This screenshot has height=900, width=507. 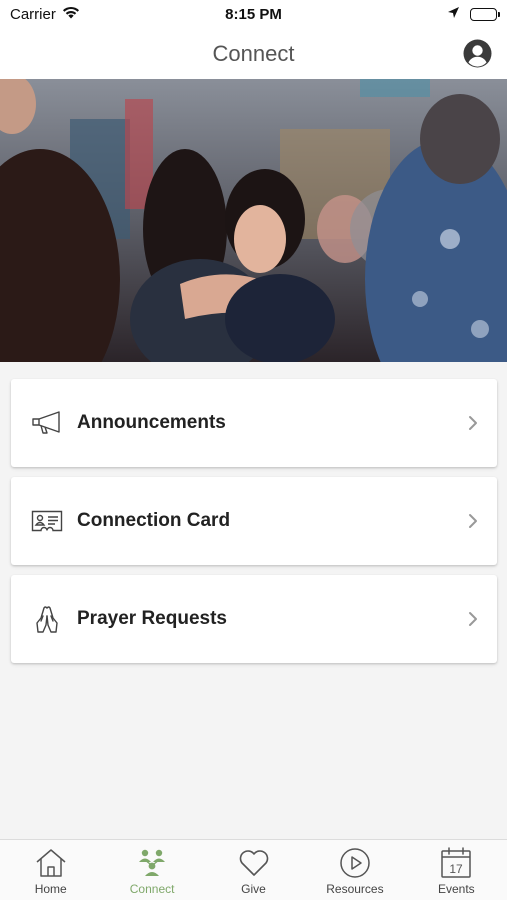 I want to click on tab-resources-label: Resources, so click(x=355, y=889).